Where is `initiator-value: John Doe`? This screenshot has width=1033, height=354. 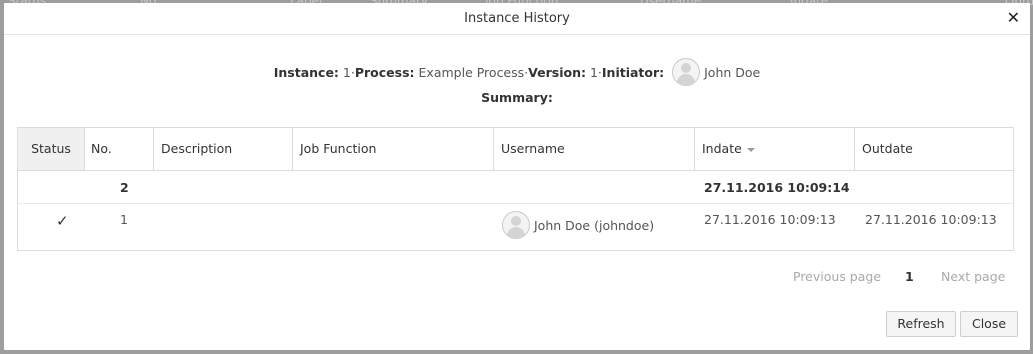
initiator-value: John Doe is located at coordinates (732, 72).